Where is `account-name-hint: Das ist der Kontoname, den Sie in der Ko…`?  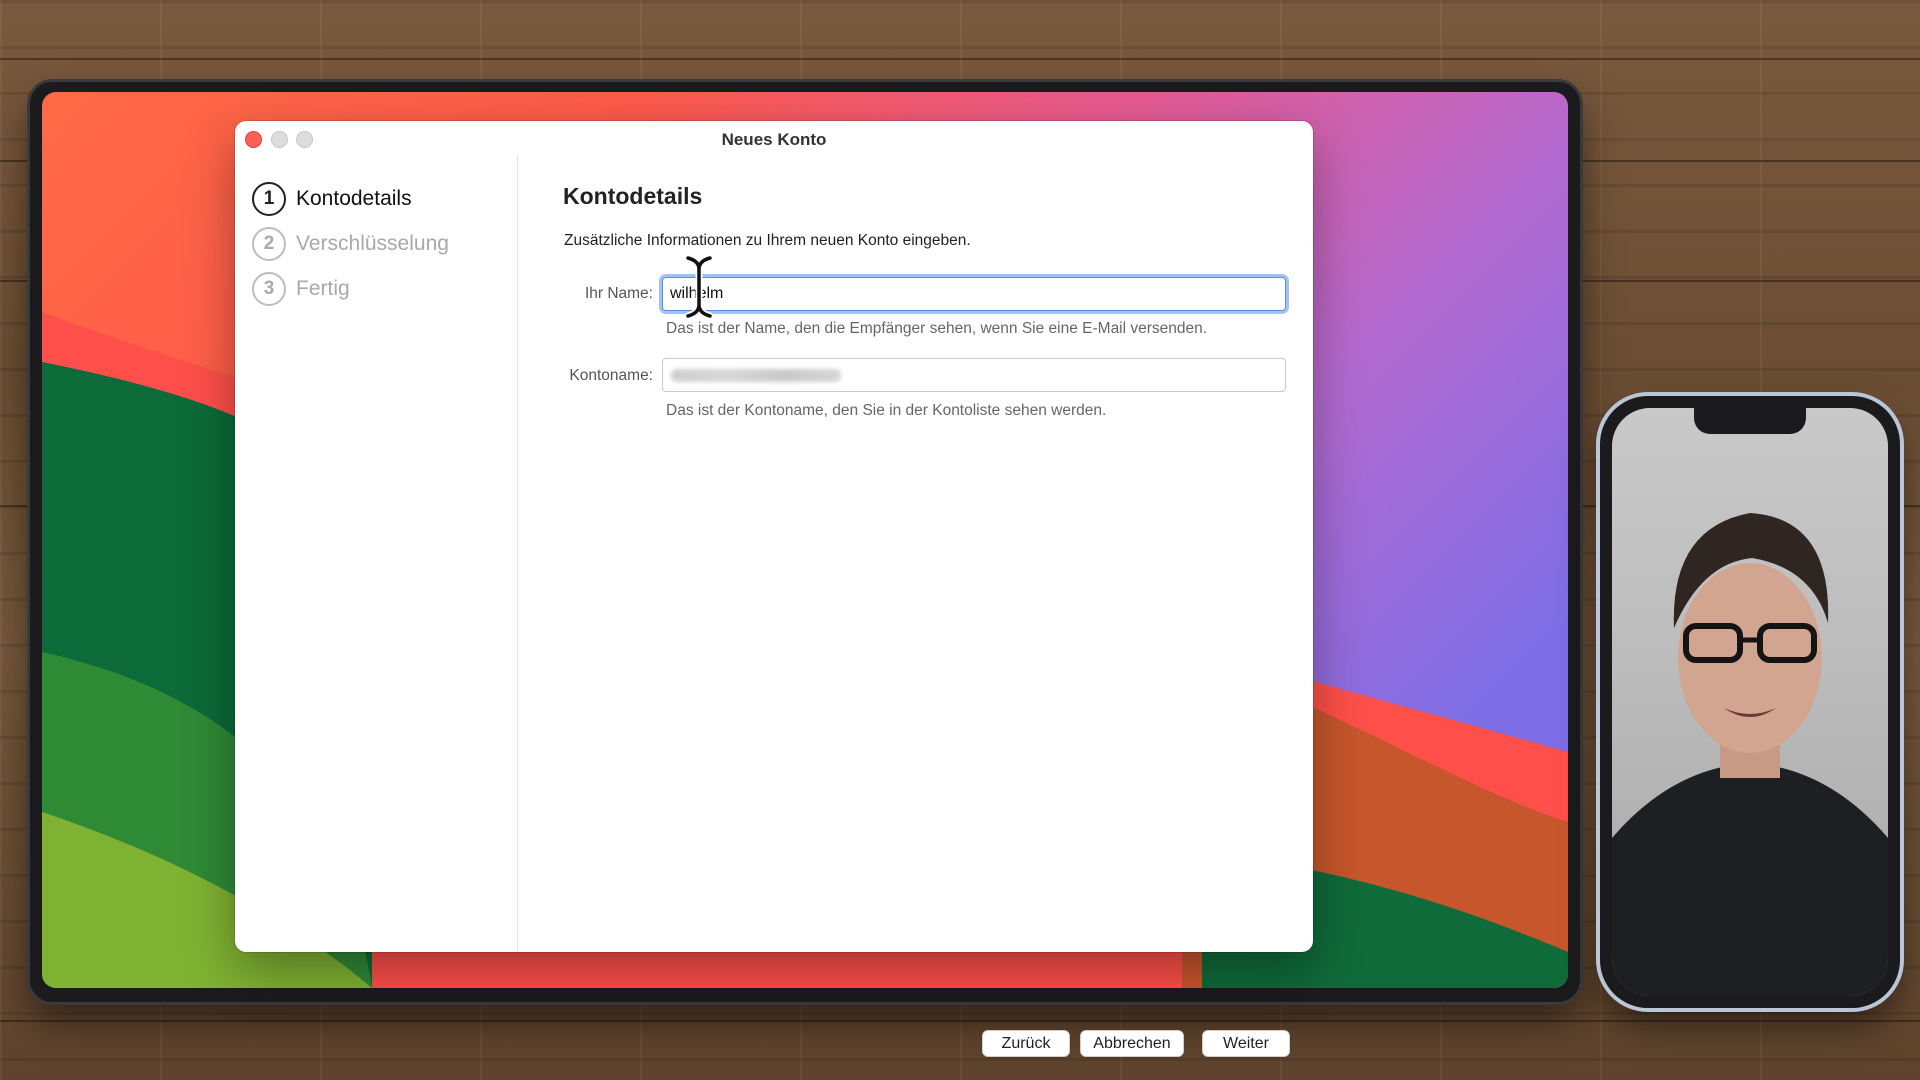
account-name-hint: Das ist der Kontoname, den Sie in der Ko… is located at coordinates (886, 410).